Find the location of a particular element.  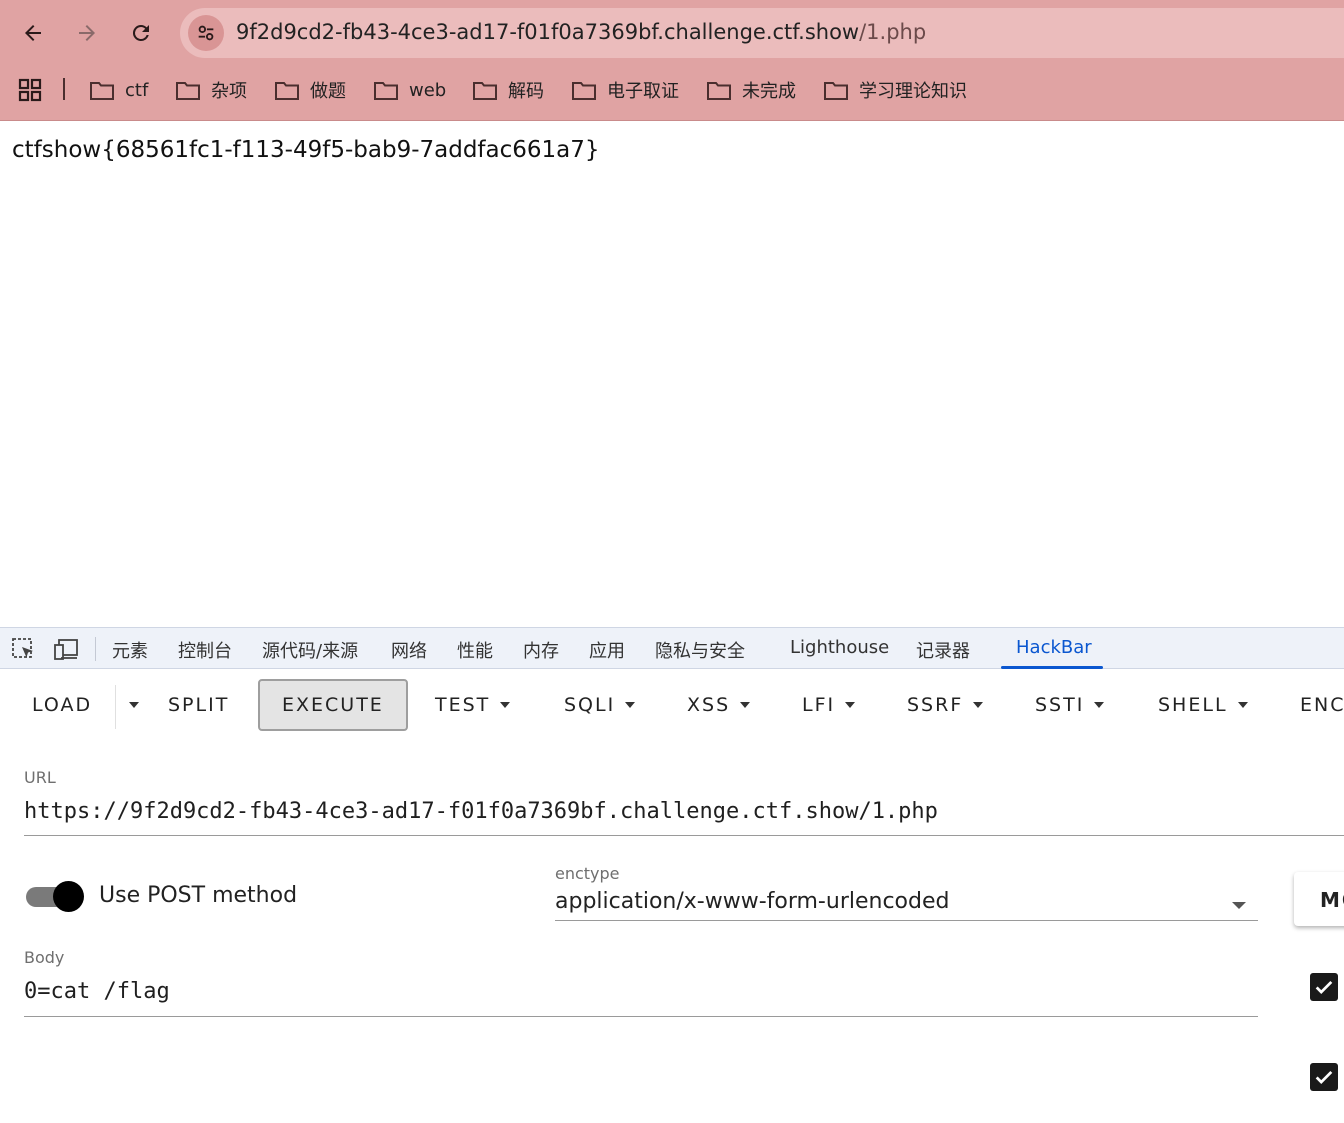

test-menu-button: TEST is located at coordinates (473, 705).